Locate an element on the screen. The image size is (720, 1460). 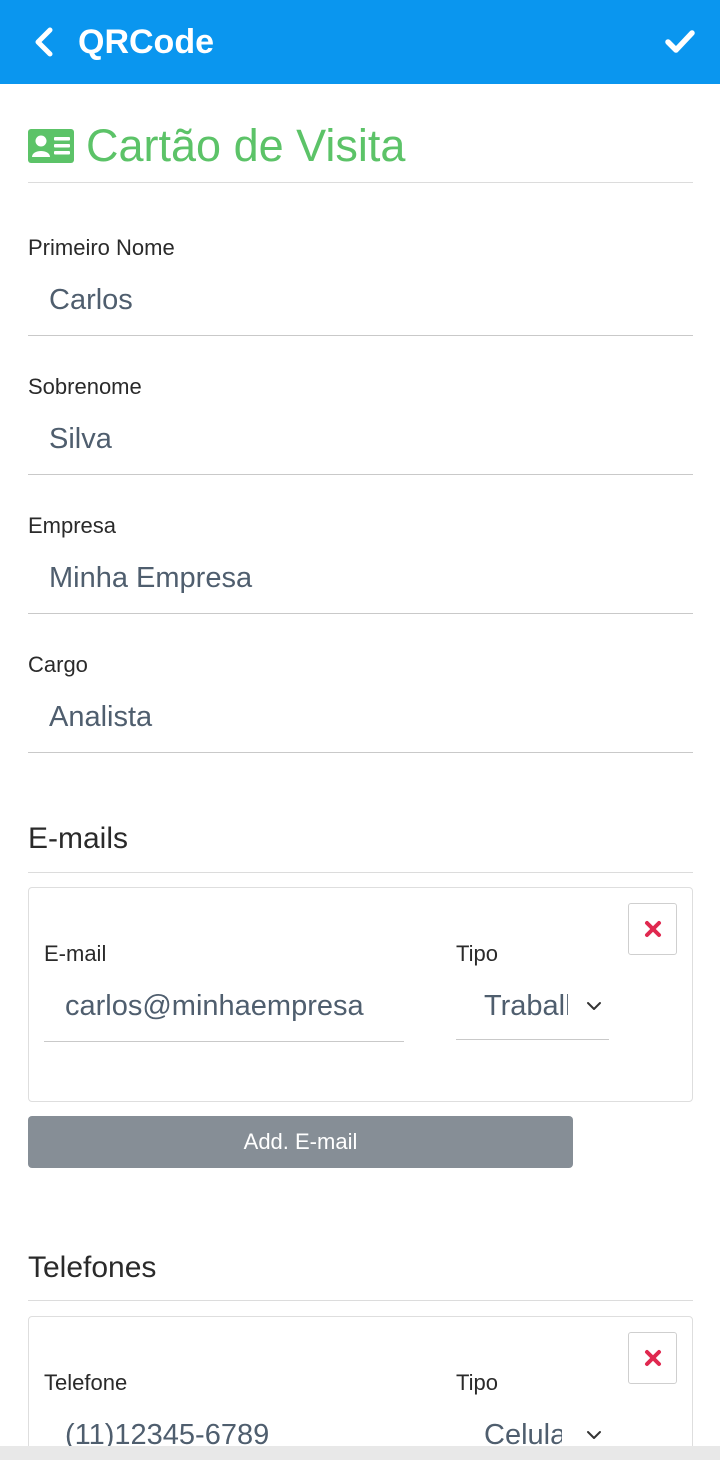
phone-type-label: Tipo is located at coordinates (477, 1382).